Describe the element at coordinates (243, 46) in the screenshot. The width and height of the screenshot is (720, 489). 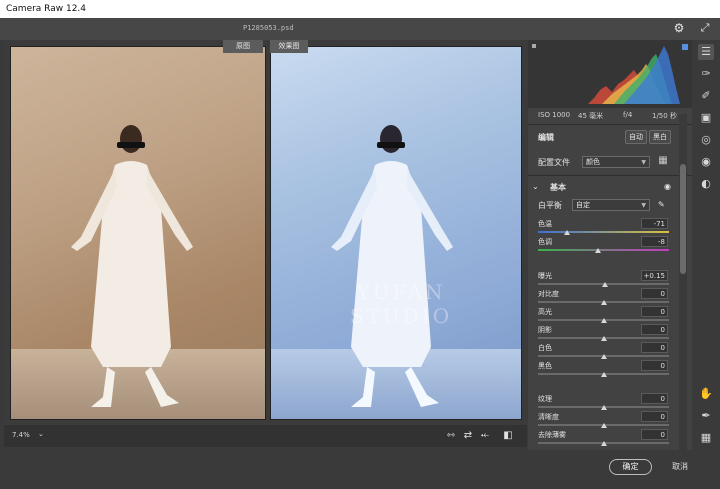
I see `before-label: 原图` at that location.